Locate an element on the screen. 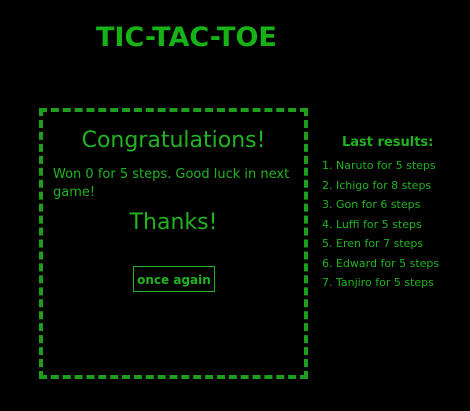  result-item: 6. Edward for 5 steps is located at coordinates (381, 263).